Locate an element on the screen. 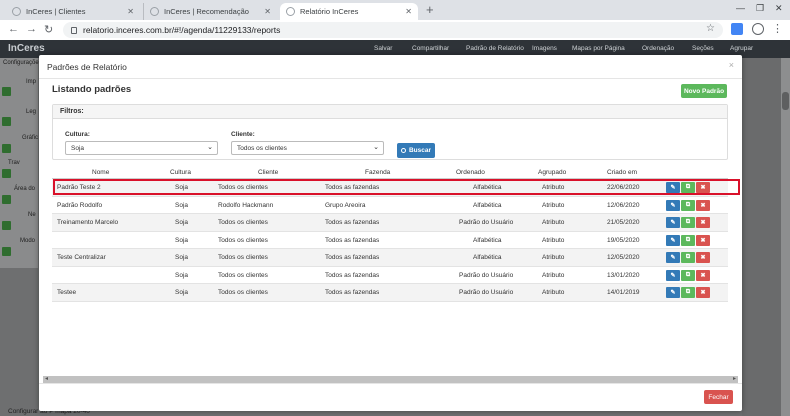 The height and width of the screenshot is (416, 790). browser-tab-relatorio: Relatório InCeres ✕ is located at coordinates (349, 11).